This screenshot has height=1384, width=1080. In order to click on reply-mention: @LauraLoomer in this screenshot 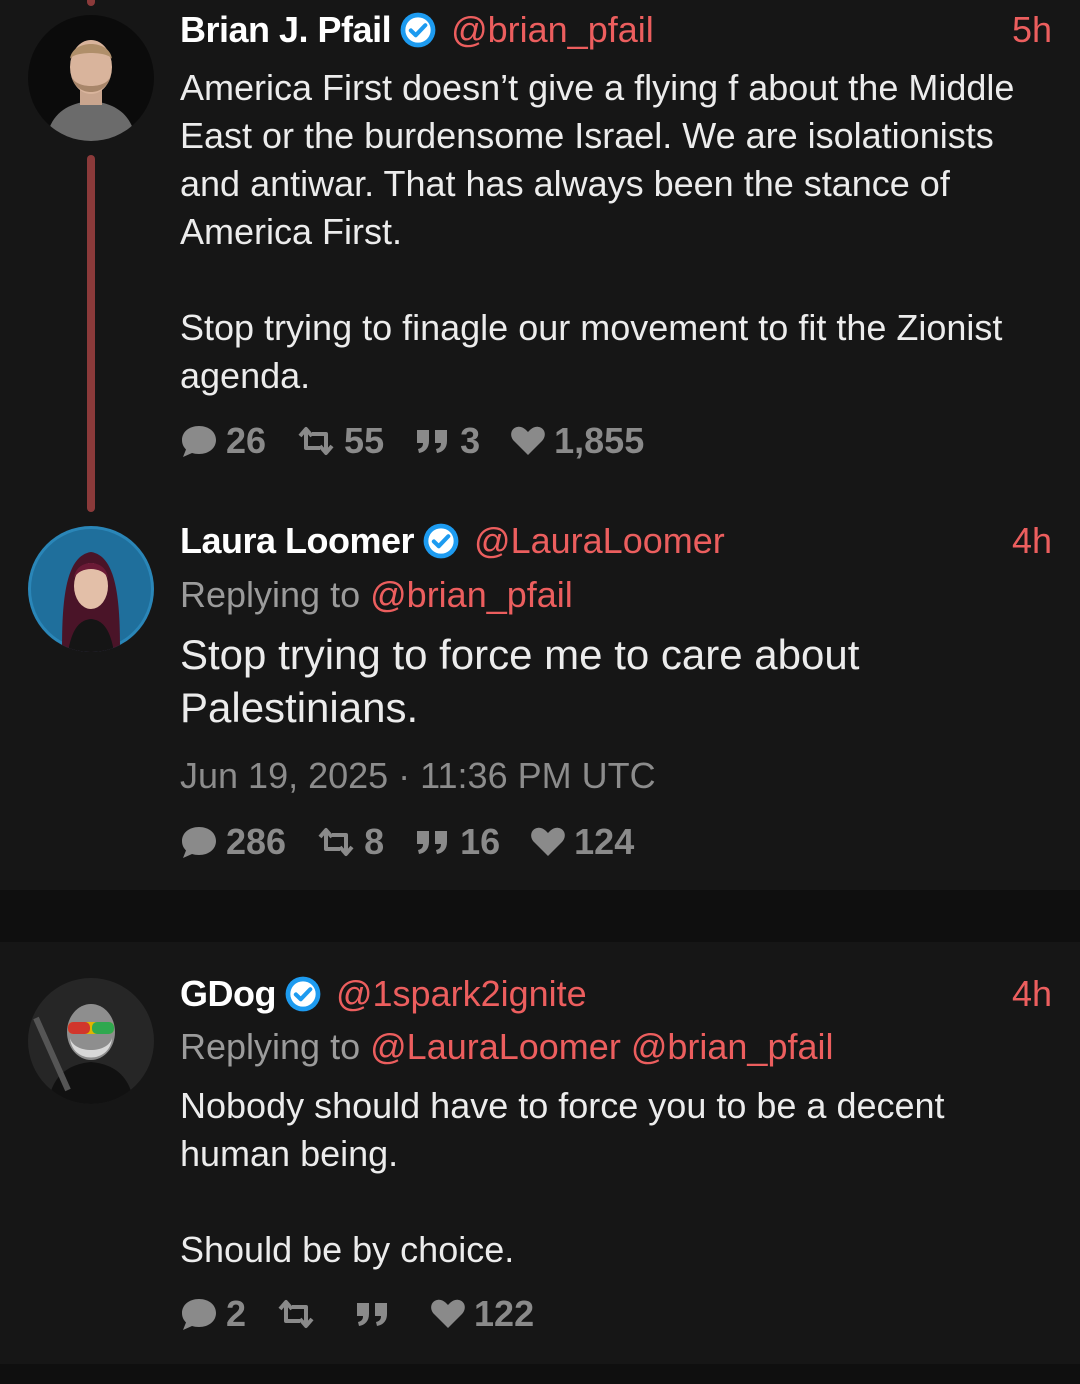, I will do `click(495, 1046)`.